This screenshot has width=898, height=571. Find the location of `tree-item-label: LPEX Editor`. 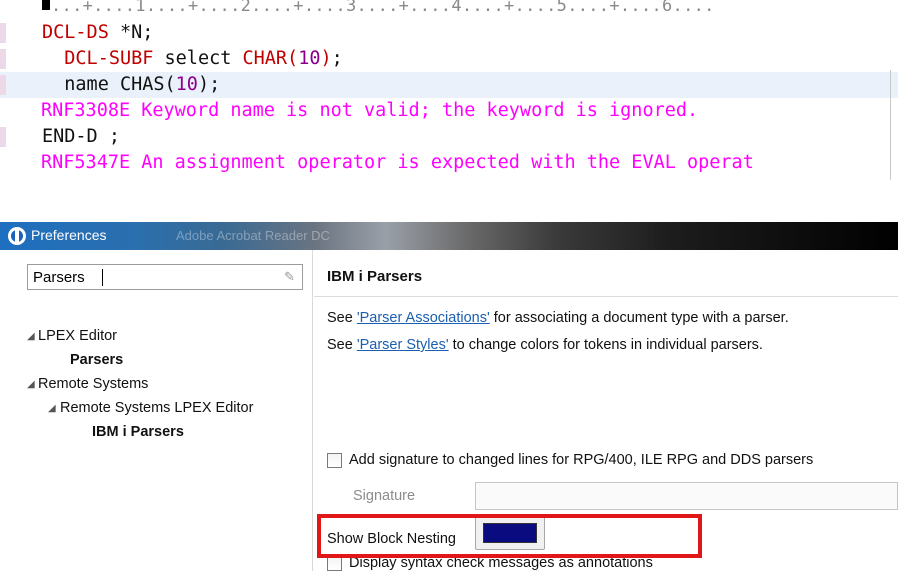

tree-item-label: LPEX Editor is located at coordinates (77, 336).